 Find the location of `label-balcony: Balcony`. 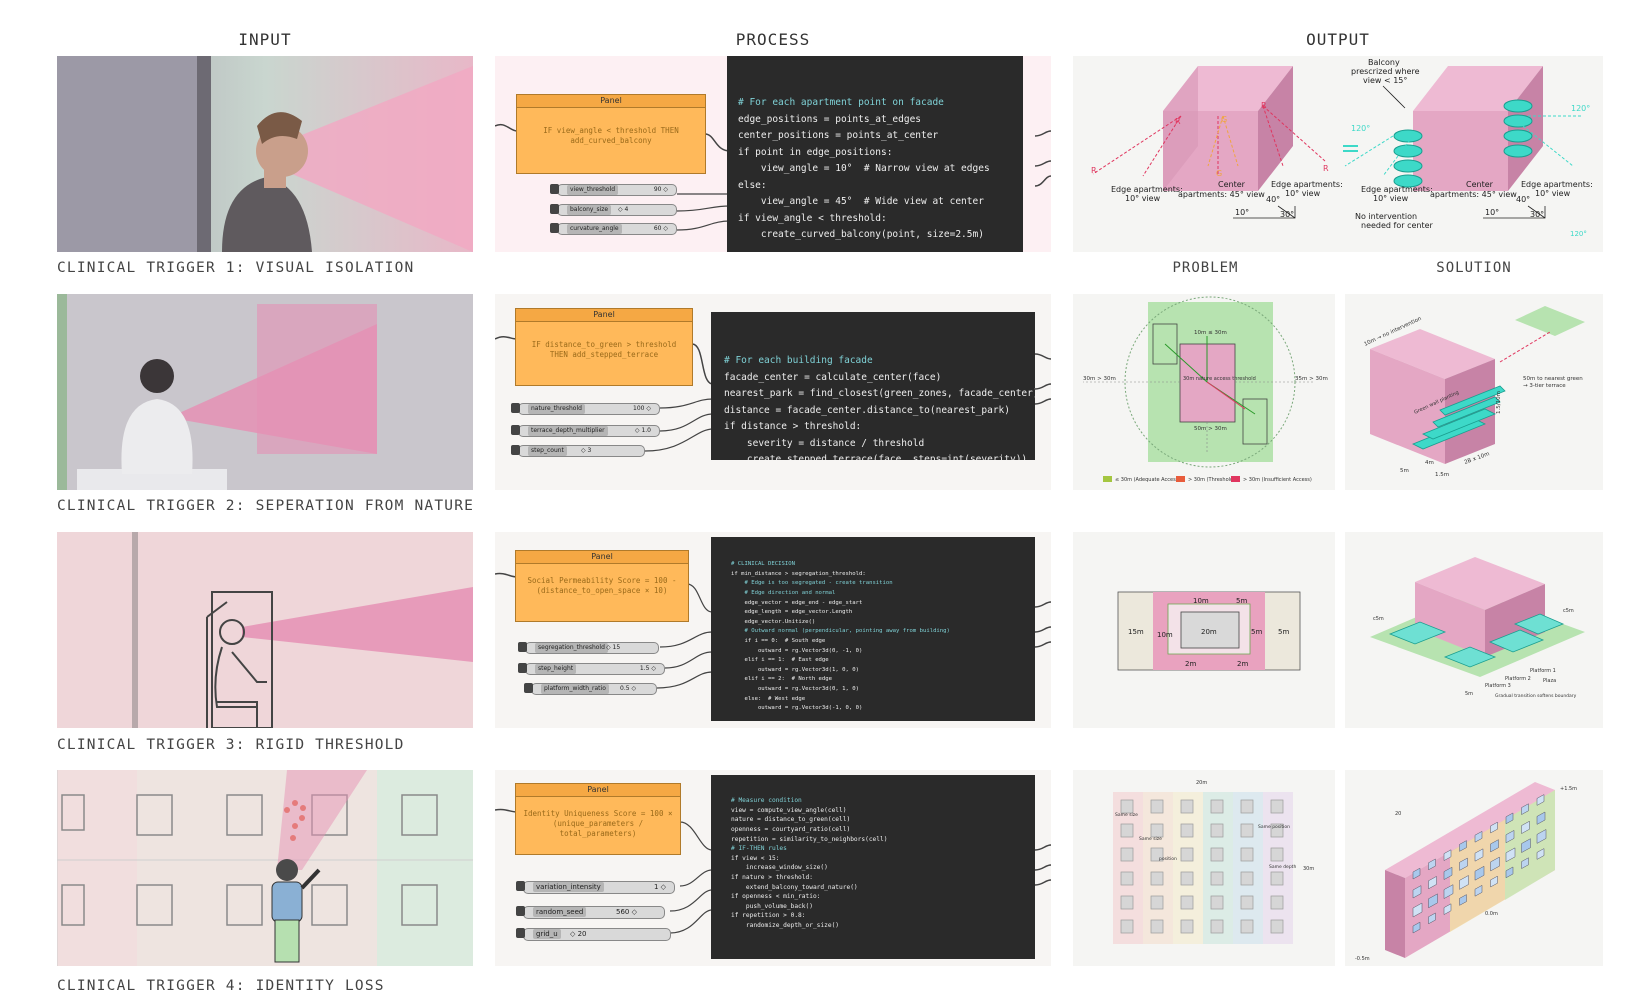

label-balcony: Balcony is located at coordinates (1384, 62).